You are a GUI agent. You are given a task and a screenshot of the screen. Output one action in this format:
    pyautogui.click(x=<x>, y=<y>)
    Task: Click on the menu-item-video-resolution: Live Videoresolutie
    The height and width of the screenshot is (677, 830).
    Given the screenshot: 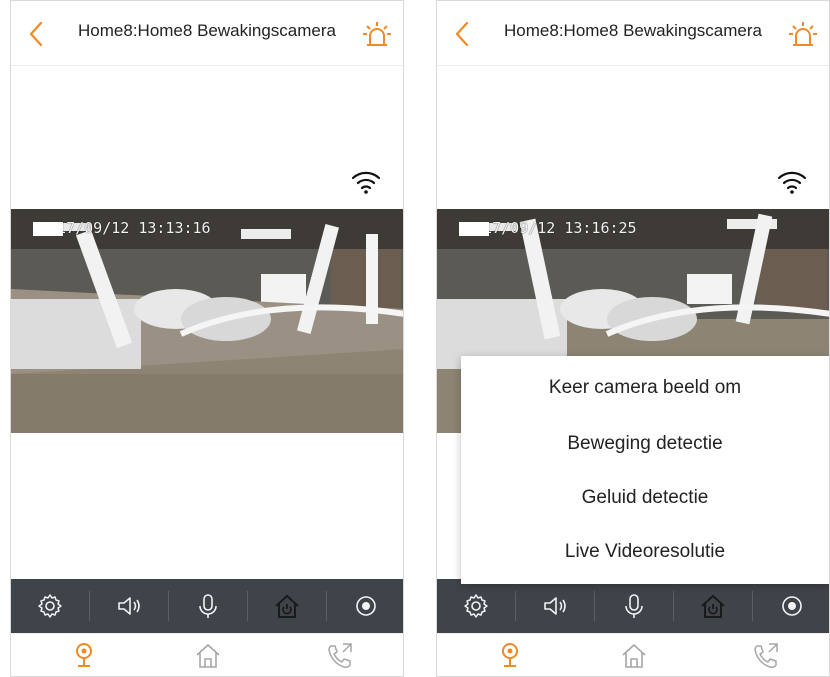 What is the action you would take?
    pyautogui.click(x=645, y=552)
    